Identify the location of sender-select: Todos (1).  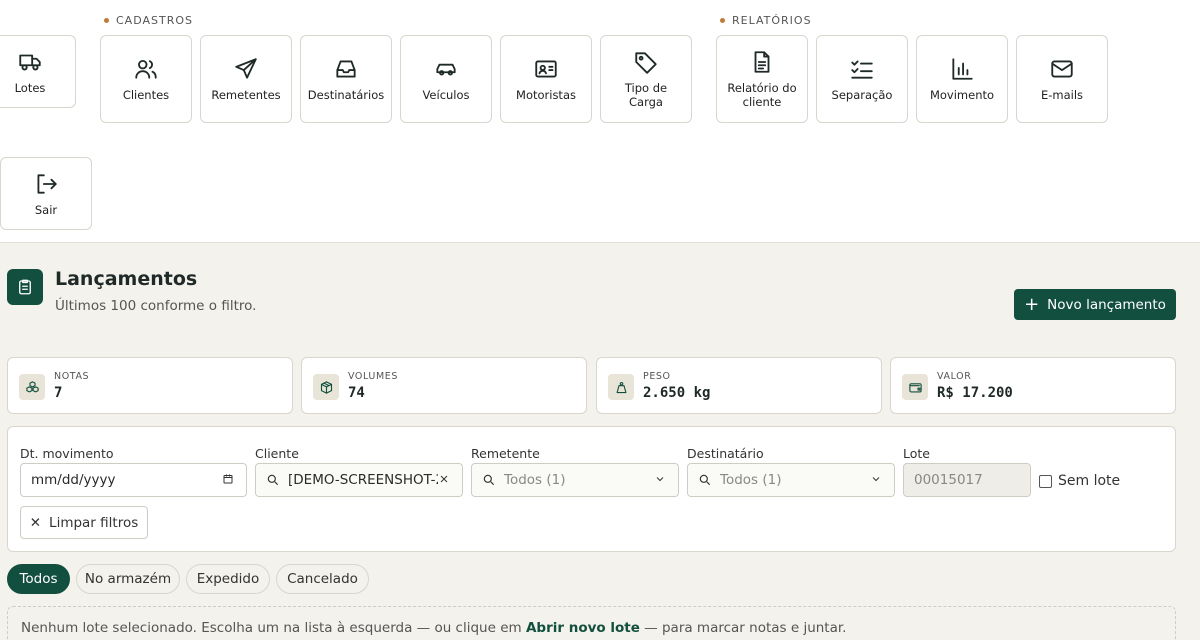
(575, 480).